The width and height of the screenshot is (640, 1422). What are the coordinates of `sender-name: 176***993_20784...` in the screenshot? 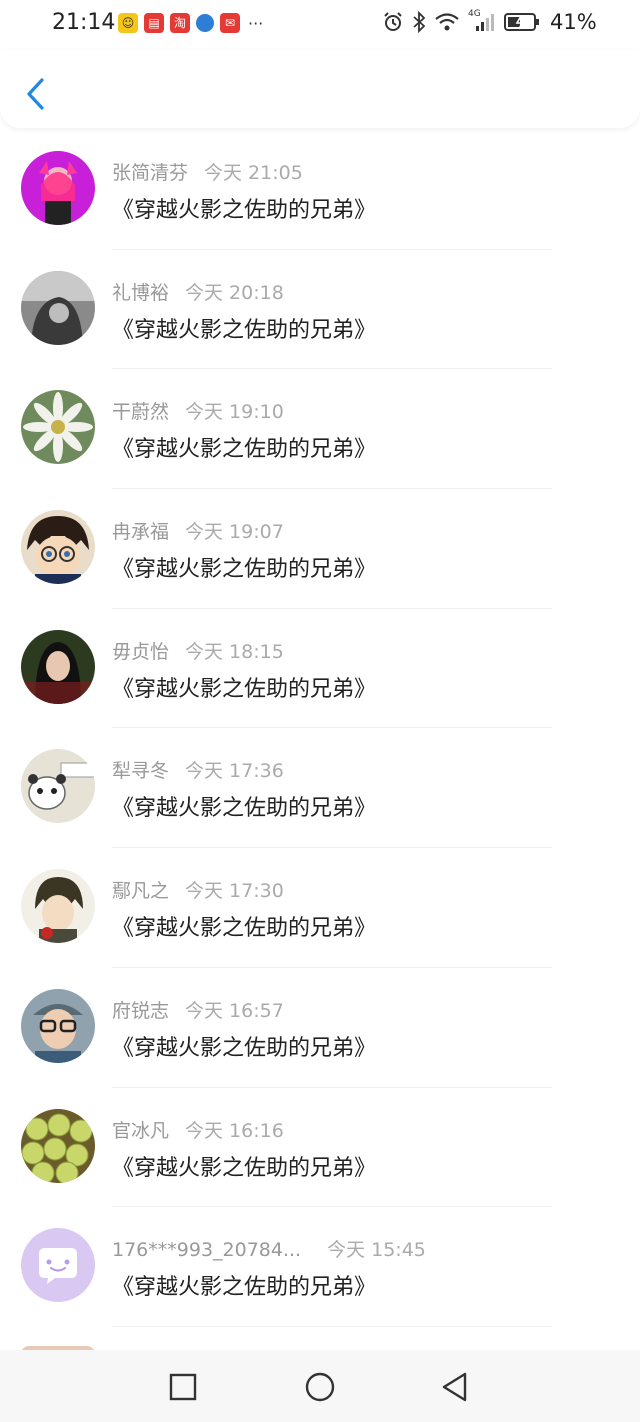 It's located at (207, 1250).